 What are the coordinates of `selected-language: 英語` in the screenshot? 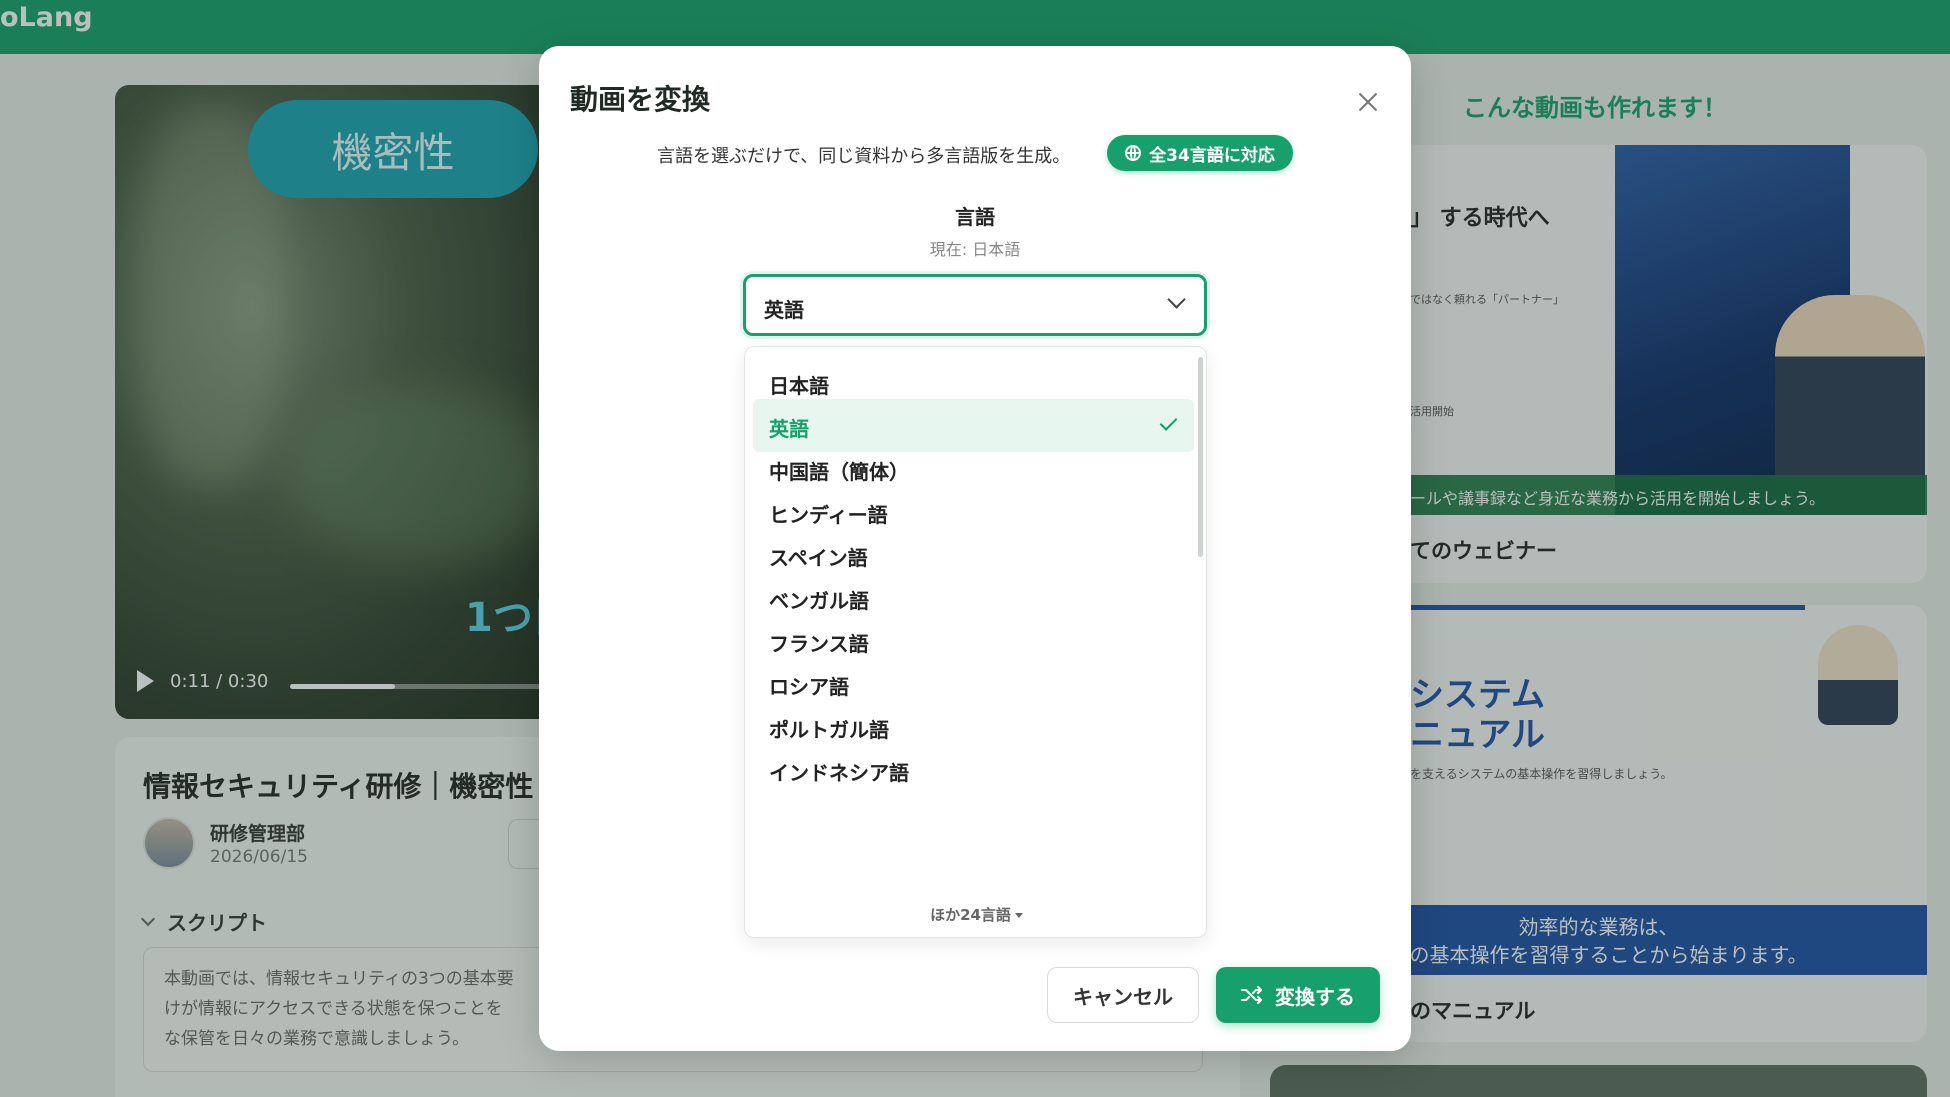 It's located at (784, 310).